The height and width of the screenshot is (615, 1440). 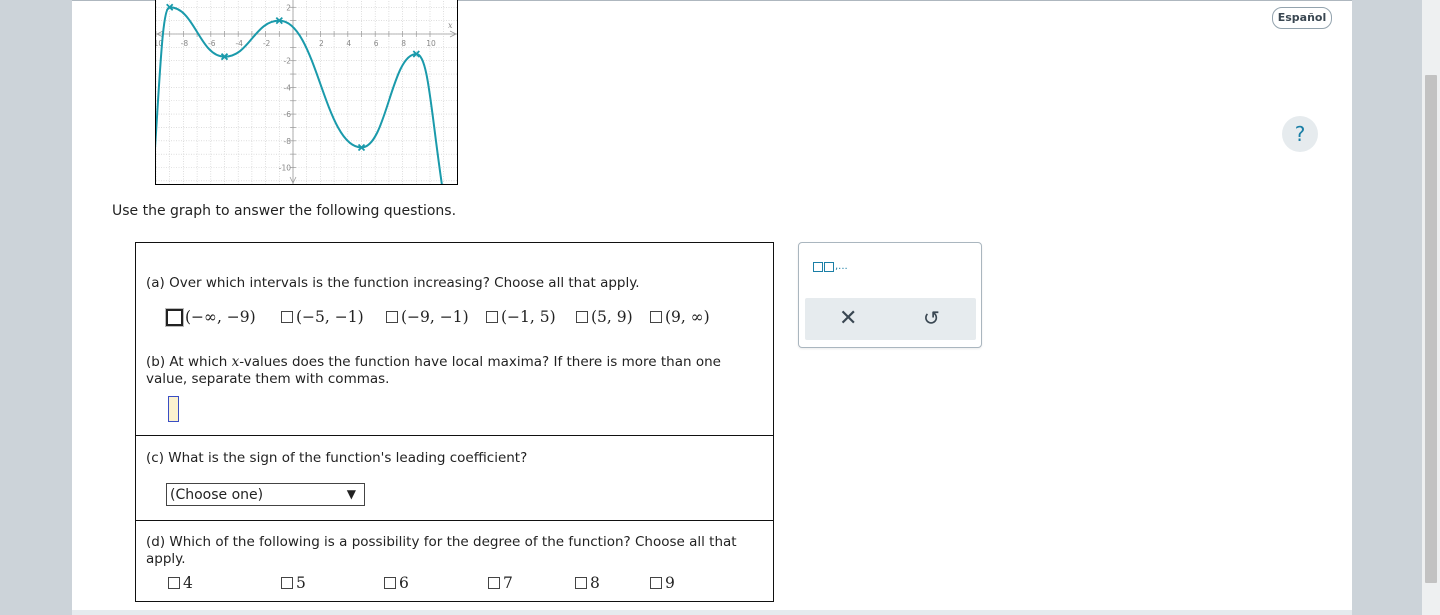 I want to click on option-a-6: (9, ∞), so click(x=680, y=317).